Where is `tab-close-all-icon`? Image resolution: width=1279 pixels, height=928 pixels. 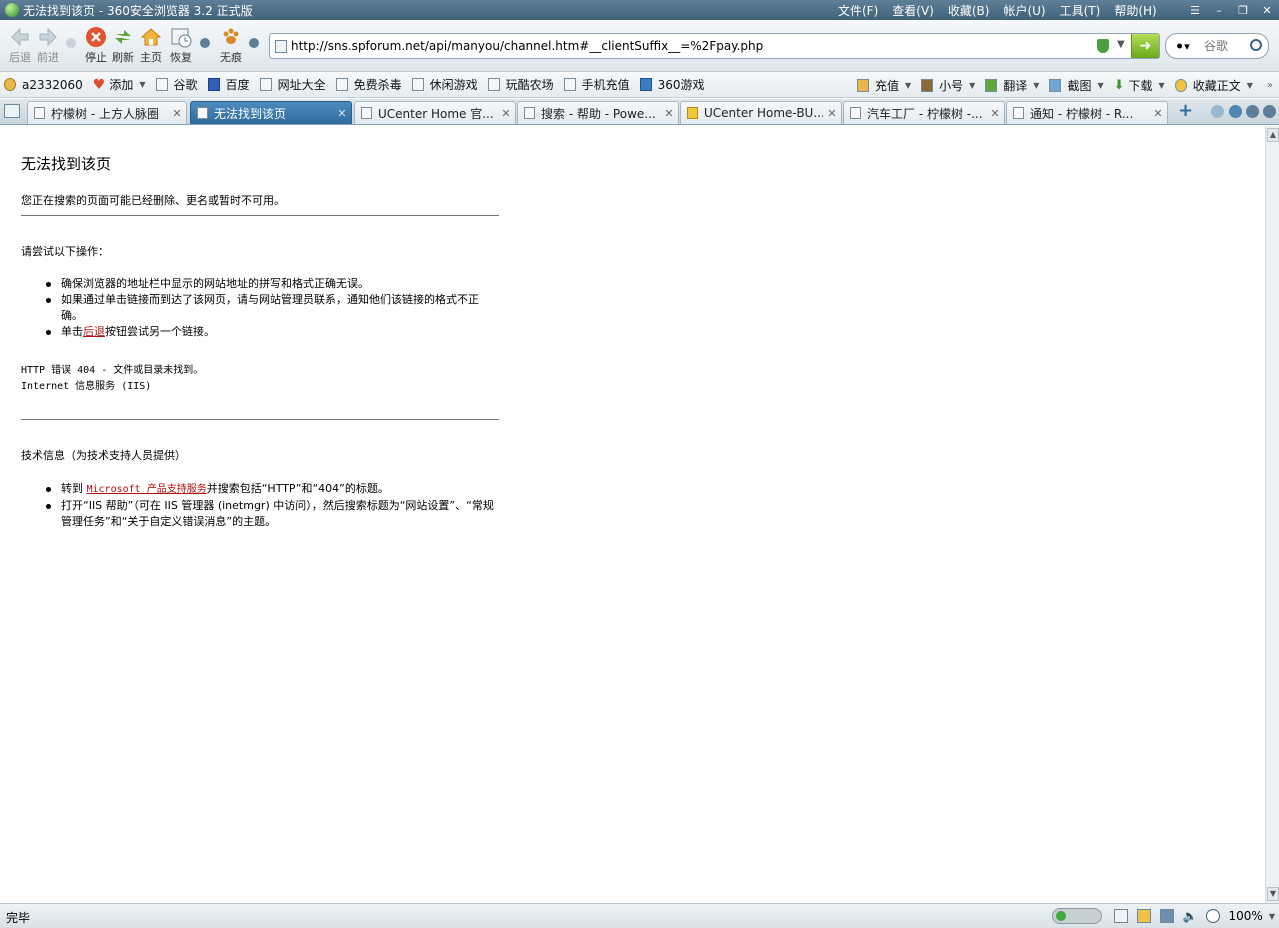
tab-close-all-icon is located at coordinates (1269, 111).